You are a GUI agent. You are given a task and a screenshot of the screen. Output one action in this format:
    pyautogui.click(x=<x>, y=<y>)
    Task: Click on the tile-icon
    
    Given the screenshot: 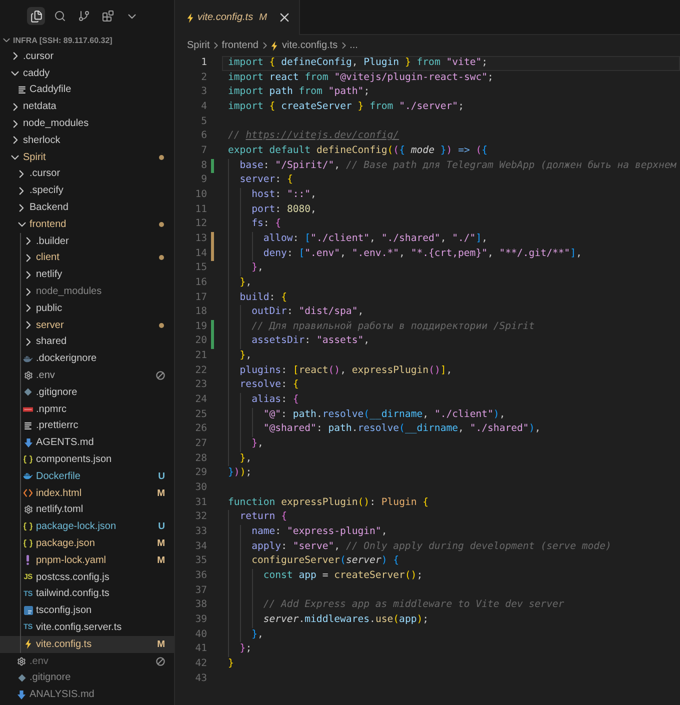 What is the action you would take?
    pyautogui.click(x=28, y=611)
    